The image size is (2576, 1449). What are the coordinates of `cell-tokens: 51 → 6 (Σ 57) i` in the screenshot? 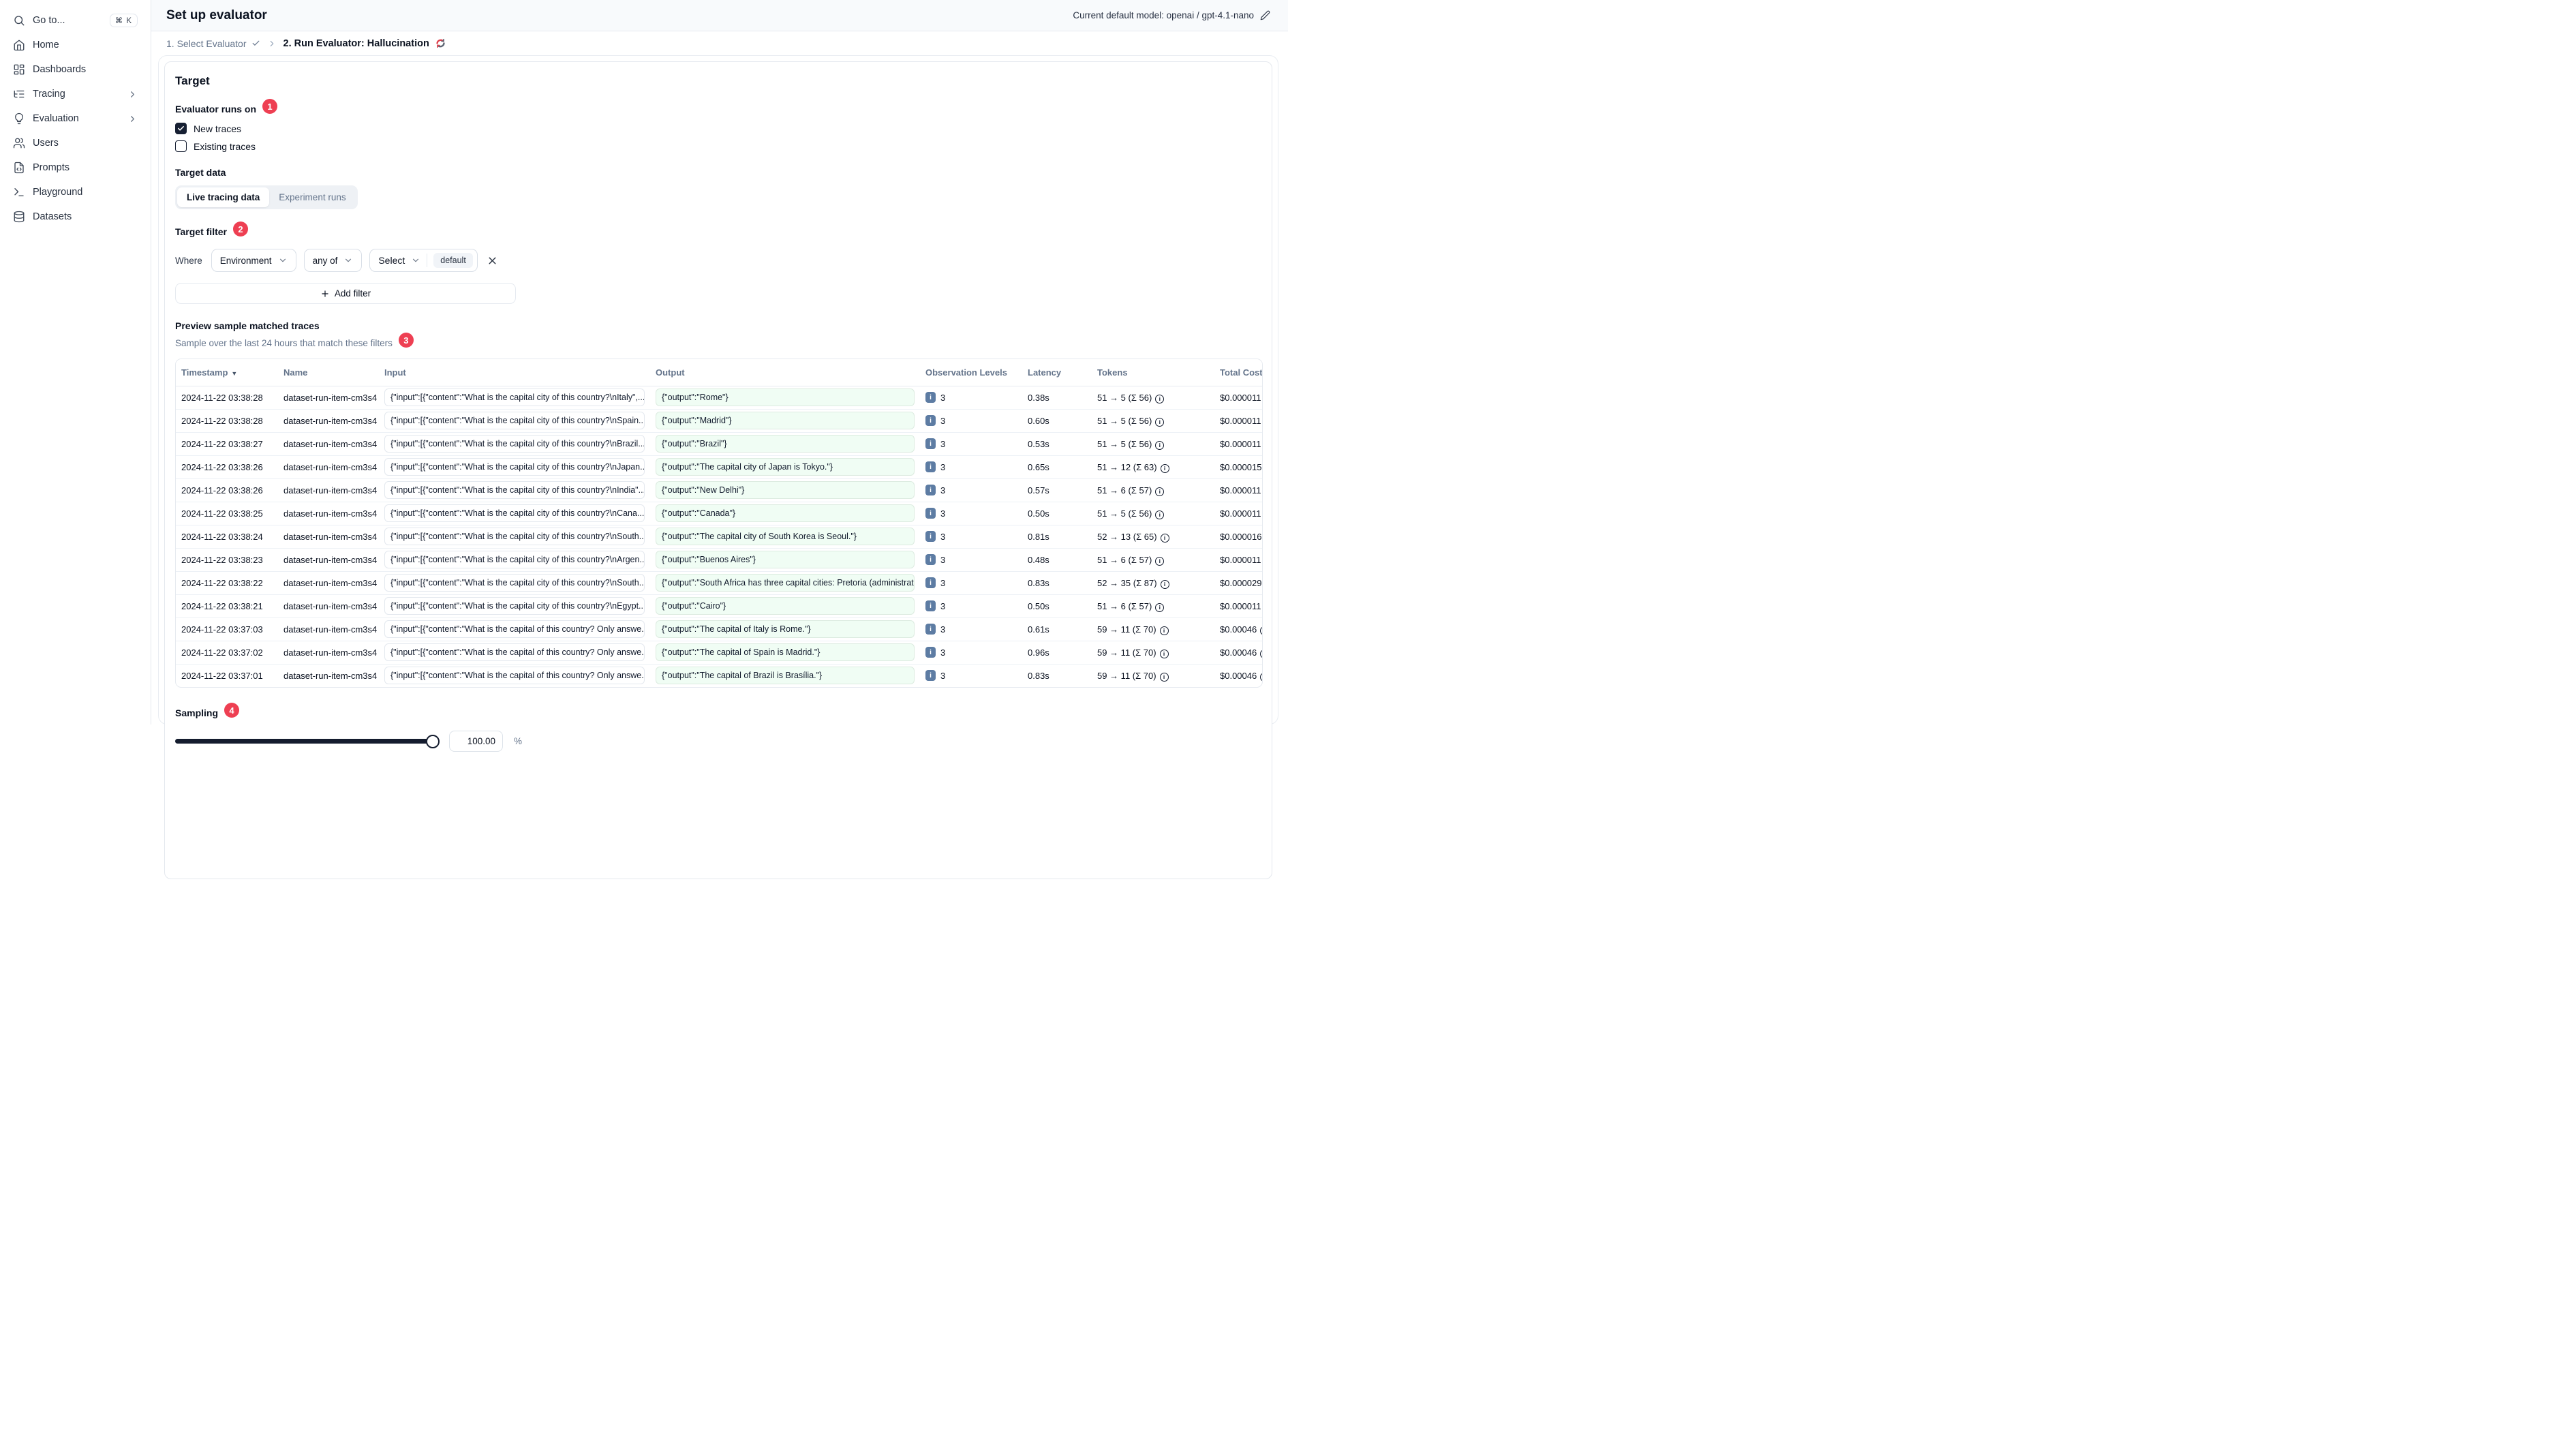 It's located at (1153, 605).